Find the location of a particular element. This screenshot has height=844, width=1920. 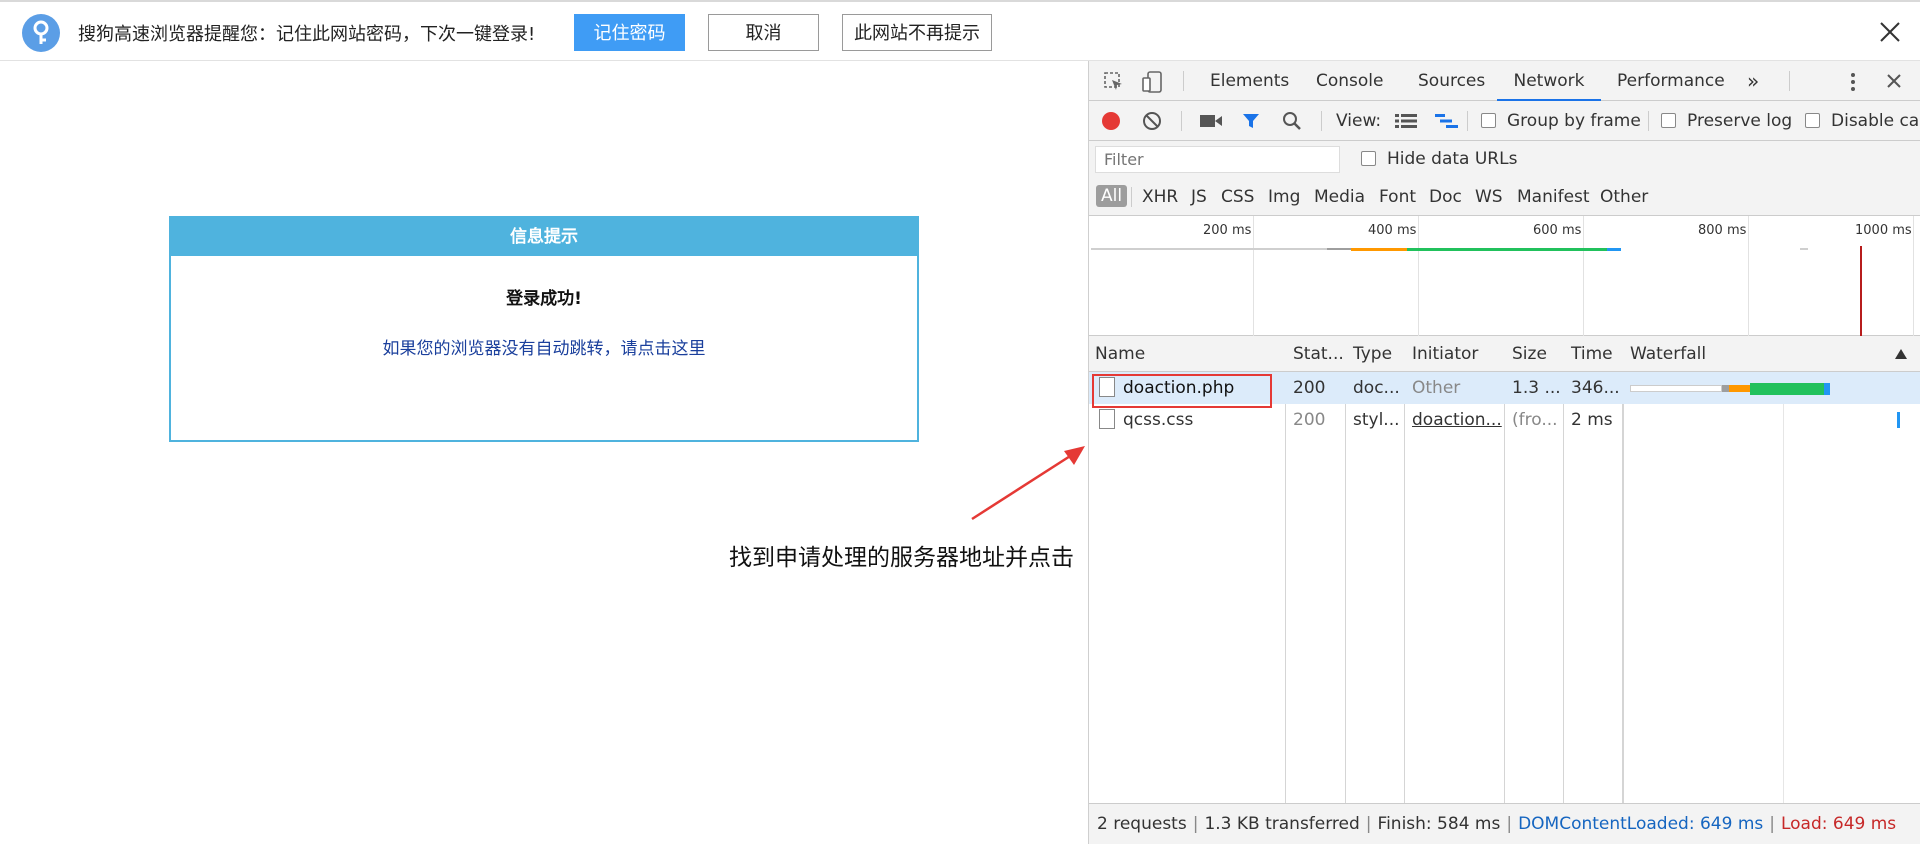

record-icon is located at coordinates (1111, 121).